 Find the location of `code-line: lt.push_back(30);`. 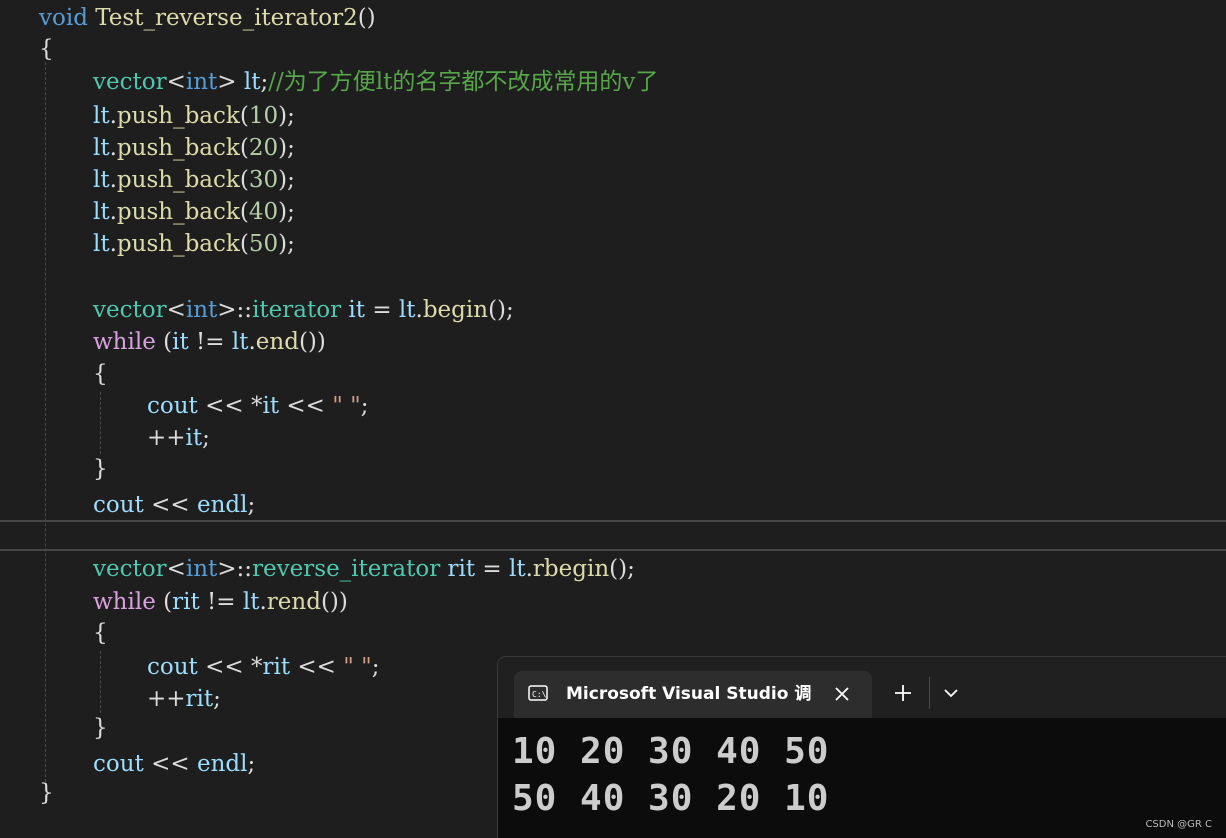

code-line: lt.push_back(30); is located at coordinates (194, 180).